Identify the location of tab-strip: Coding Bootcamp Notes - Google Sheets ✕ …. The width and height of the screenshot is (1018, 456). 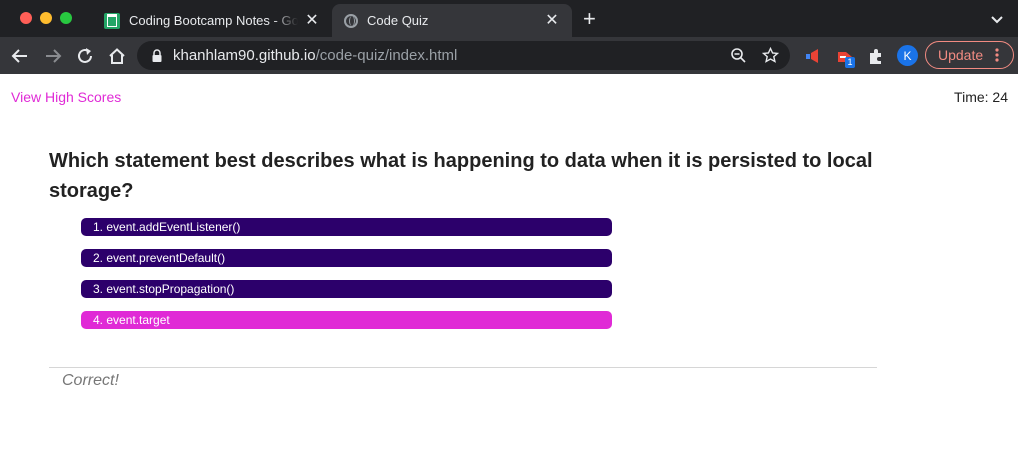
(509, 18).